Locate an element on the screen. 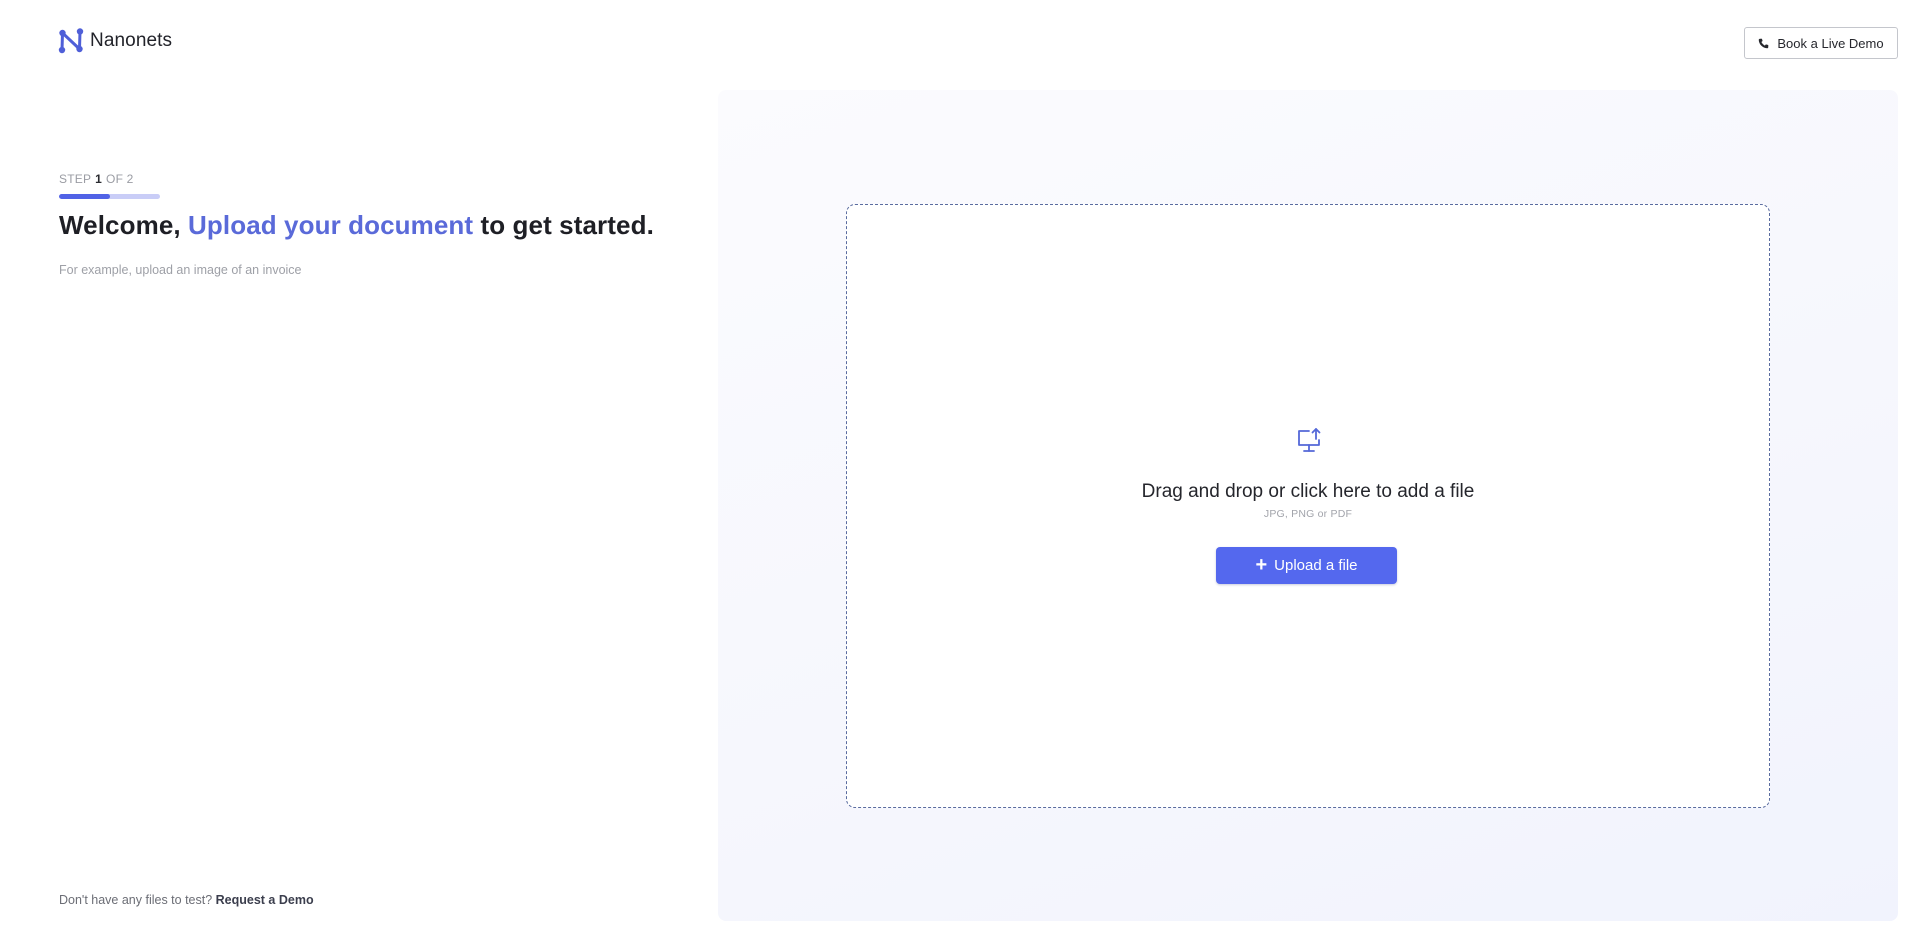  nanonets-logo-icon is located at coordinates (71, 41).